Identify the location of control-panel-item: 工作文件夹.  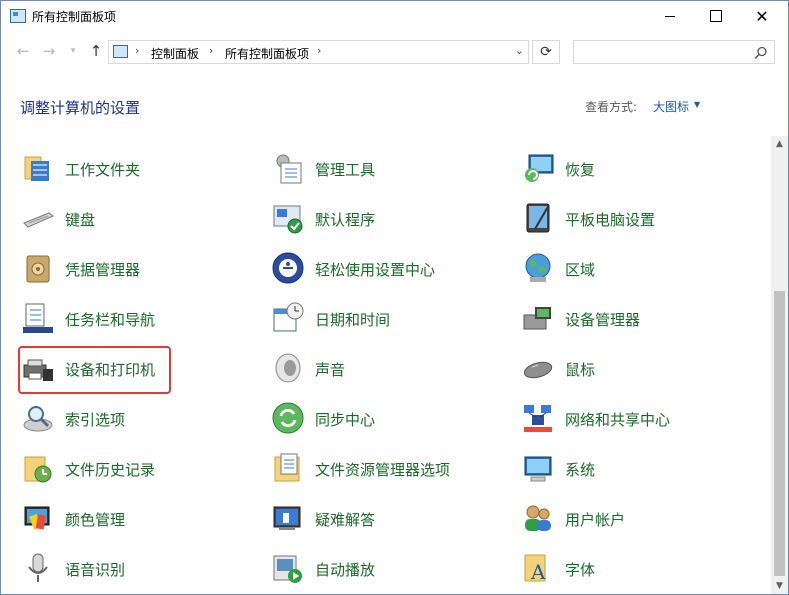
(141, 169).